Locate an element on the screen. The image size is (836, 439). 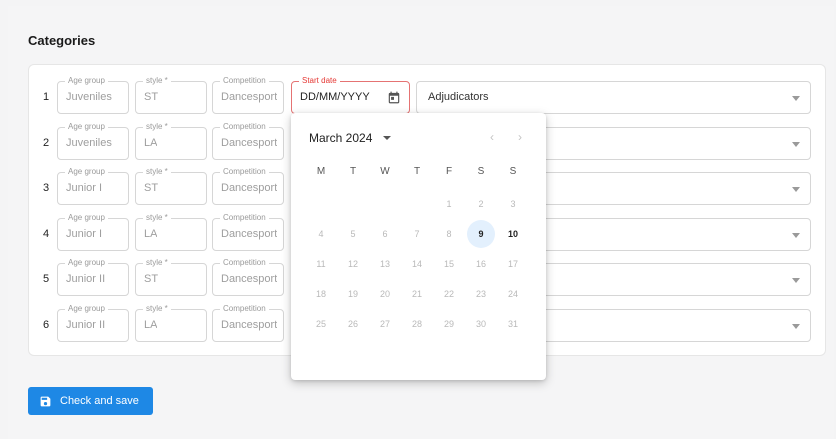
calendar-day: 25 is located at coordinates (321, 324).